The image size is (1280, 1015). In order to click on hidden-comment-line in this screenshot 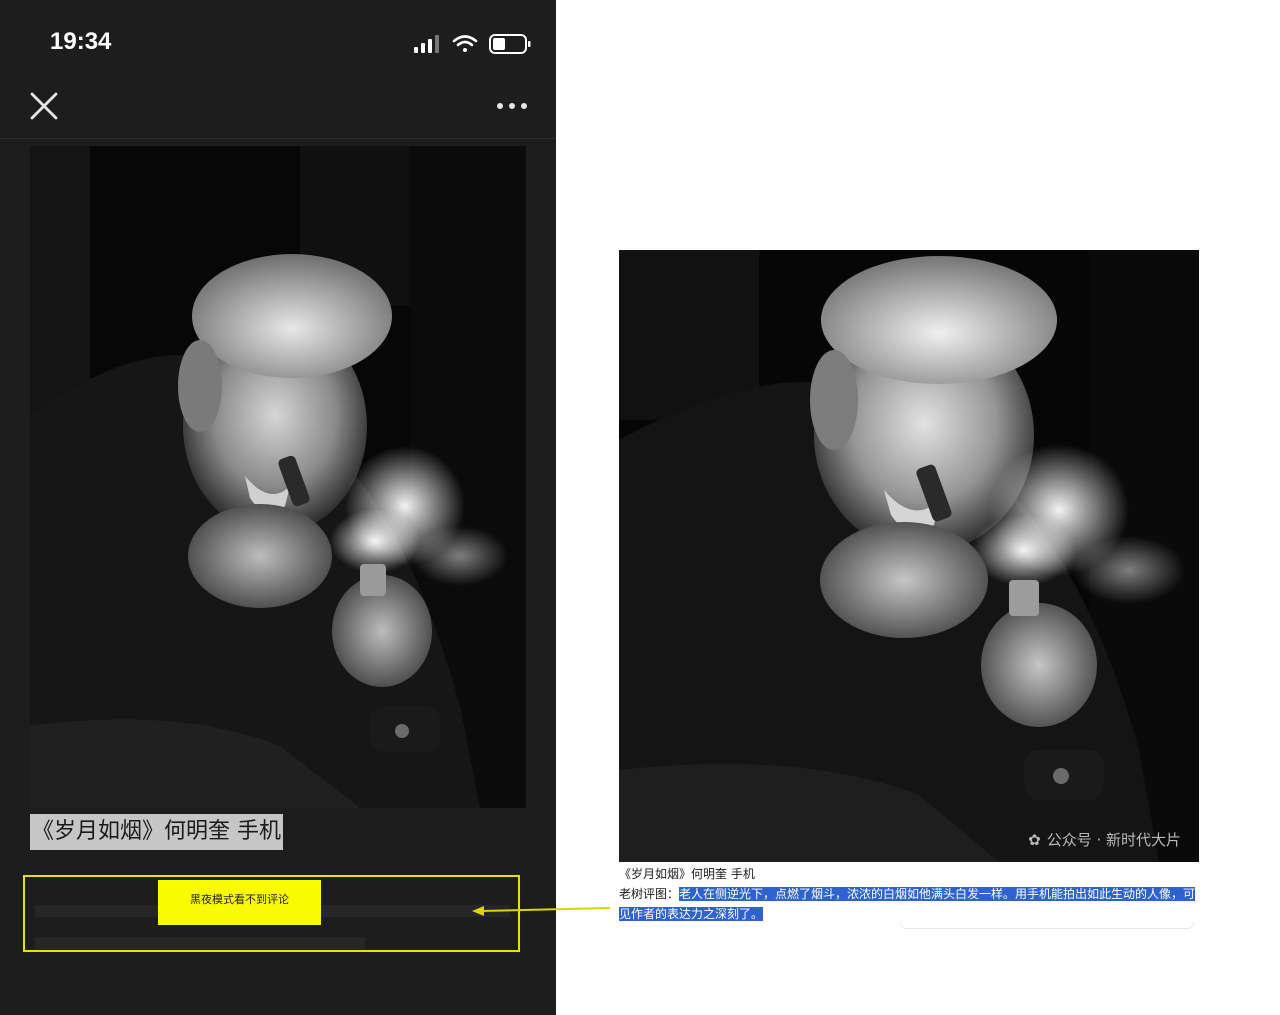, I will do `click(200, 943)`.